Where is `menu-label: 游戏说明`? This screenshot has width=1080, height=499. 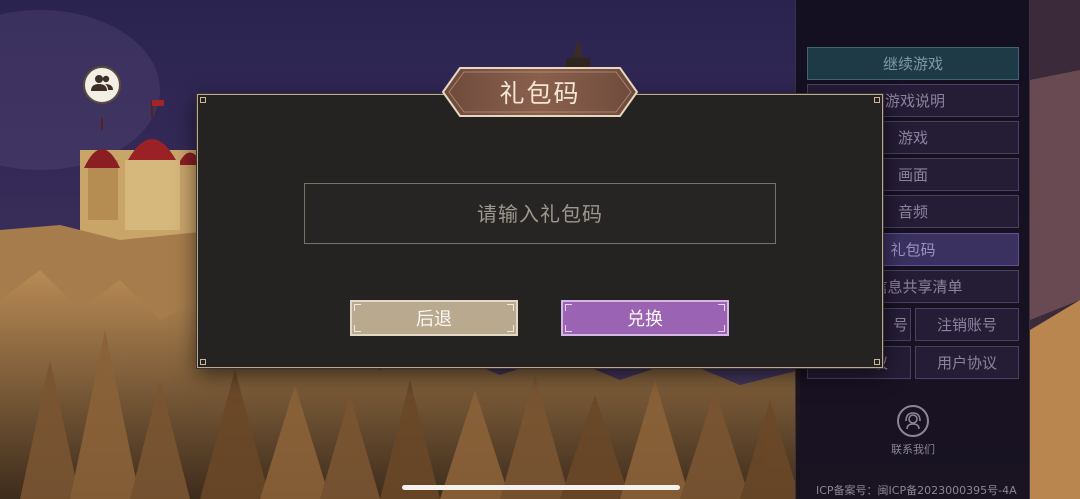
menu-label: 游戏说明 is located at coordinates (914, 101).